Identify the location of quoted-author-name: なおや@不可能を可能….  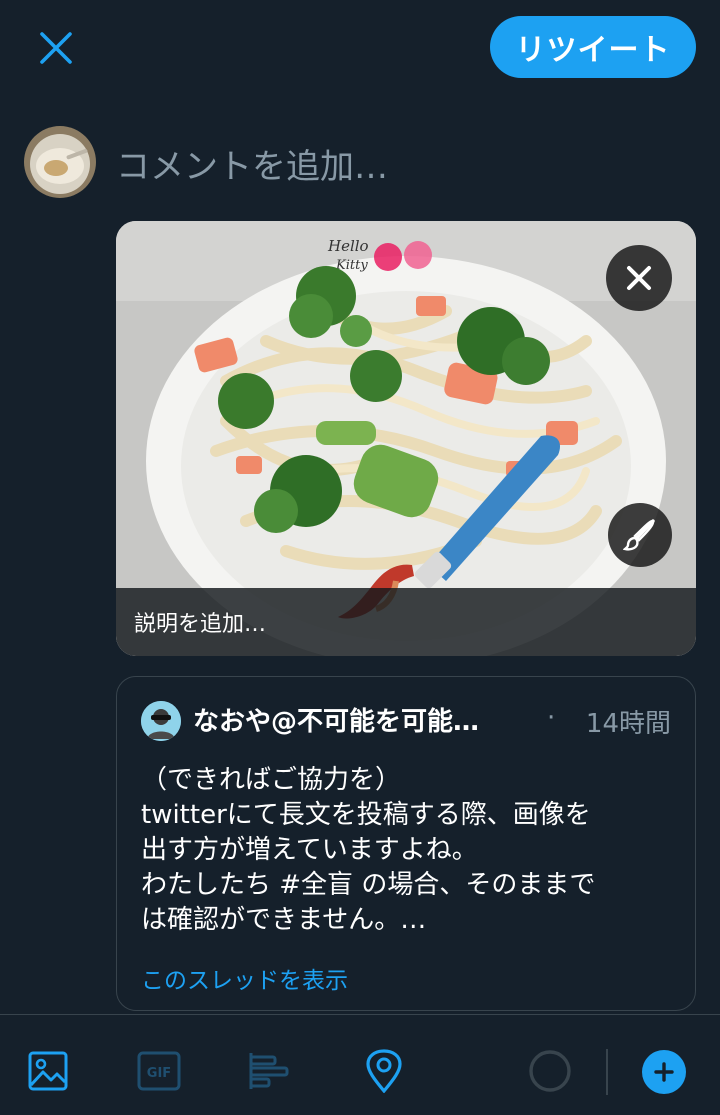
(336, 722).